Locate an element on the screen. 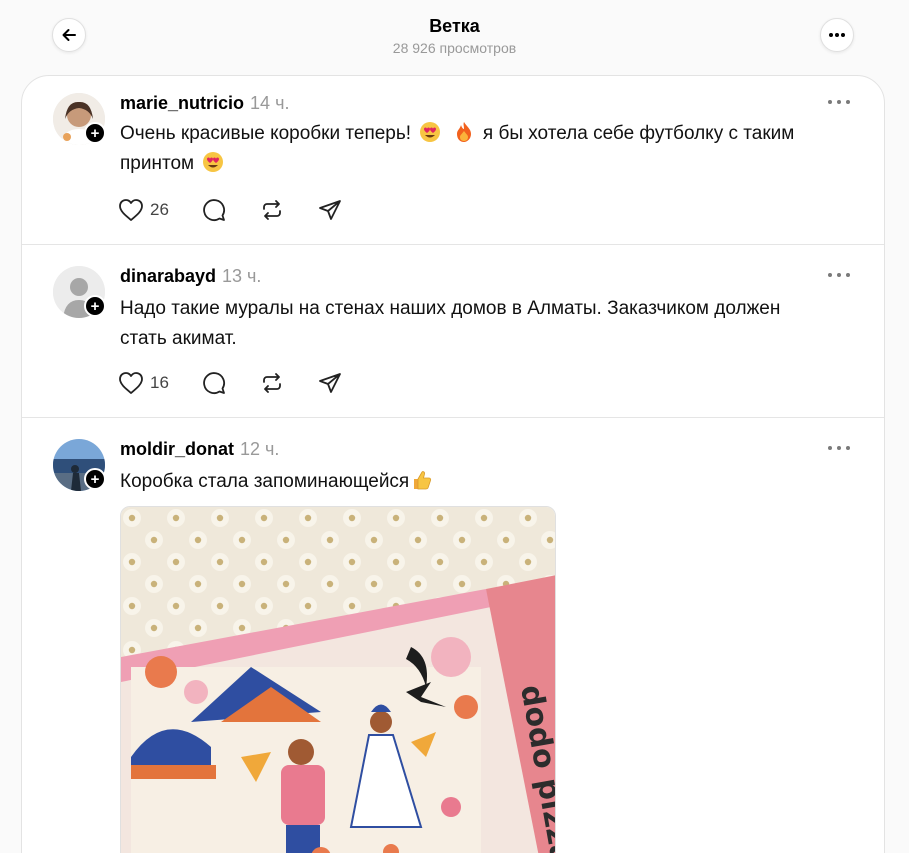 The height and width of the screenshot is (853, 909). post-actions: 16 is located at coordinates (230, 383).